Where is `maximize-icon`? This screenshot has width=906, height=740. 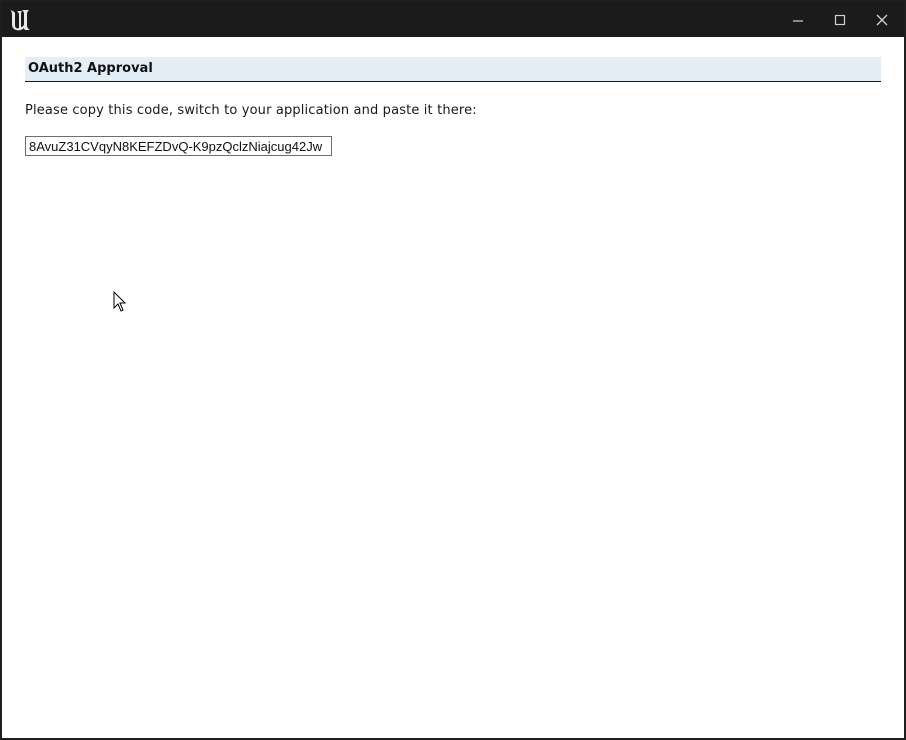
maximize-icon is located at coordinates (840, 20).